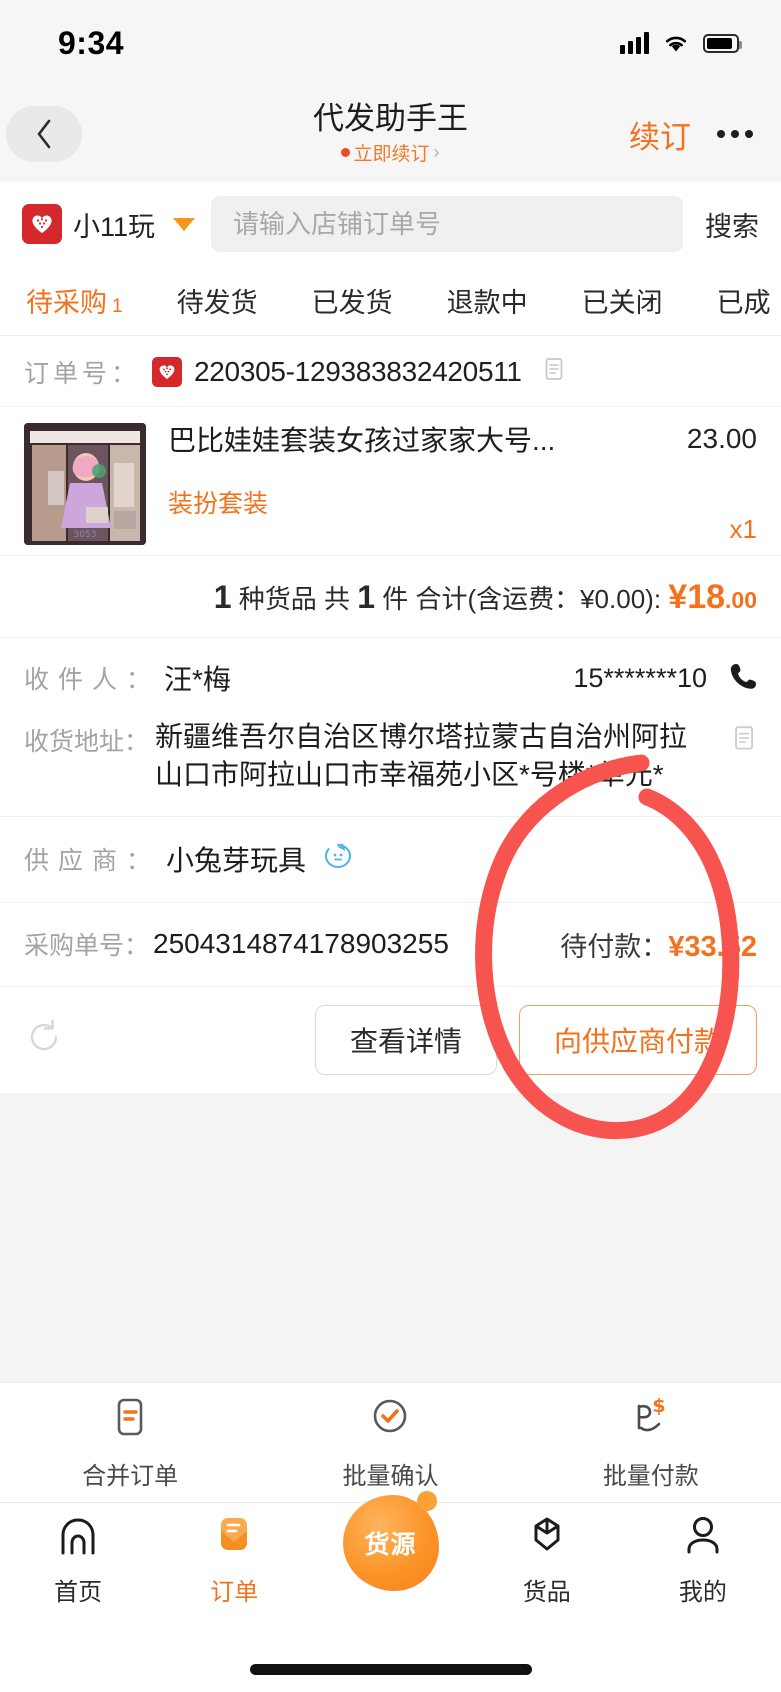 This screenshot has height=1692, width=781. What do you see at coordinates (236, 859) in the screenshot?
I see `supplier-name: 小兔芽玩具` at bounding box center [236, 859].